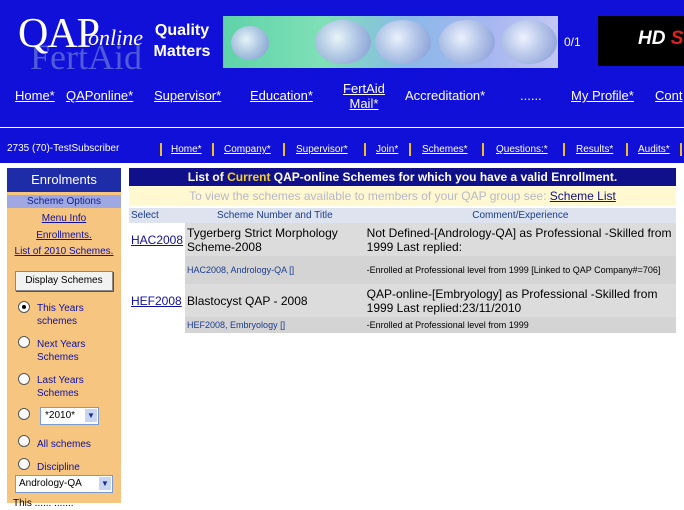  Describe the element at coordinates (342, 127) in the screenshot. I see `header-divider` at that location.